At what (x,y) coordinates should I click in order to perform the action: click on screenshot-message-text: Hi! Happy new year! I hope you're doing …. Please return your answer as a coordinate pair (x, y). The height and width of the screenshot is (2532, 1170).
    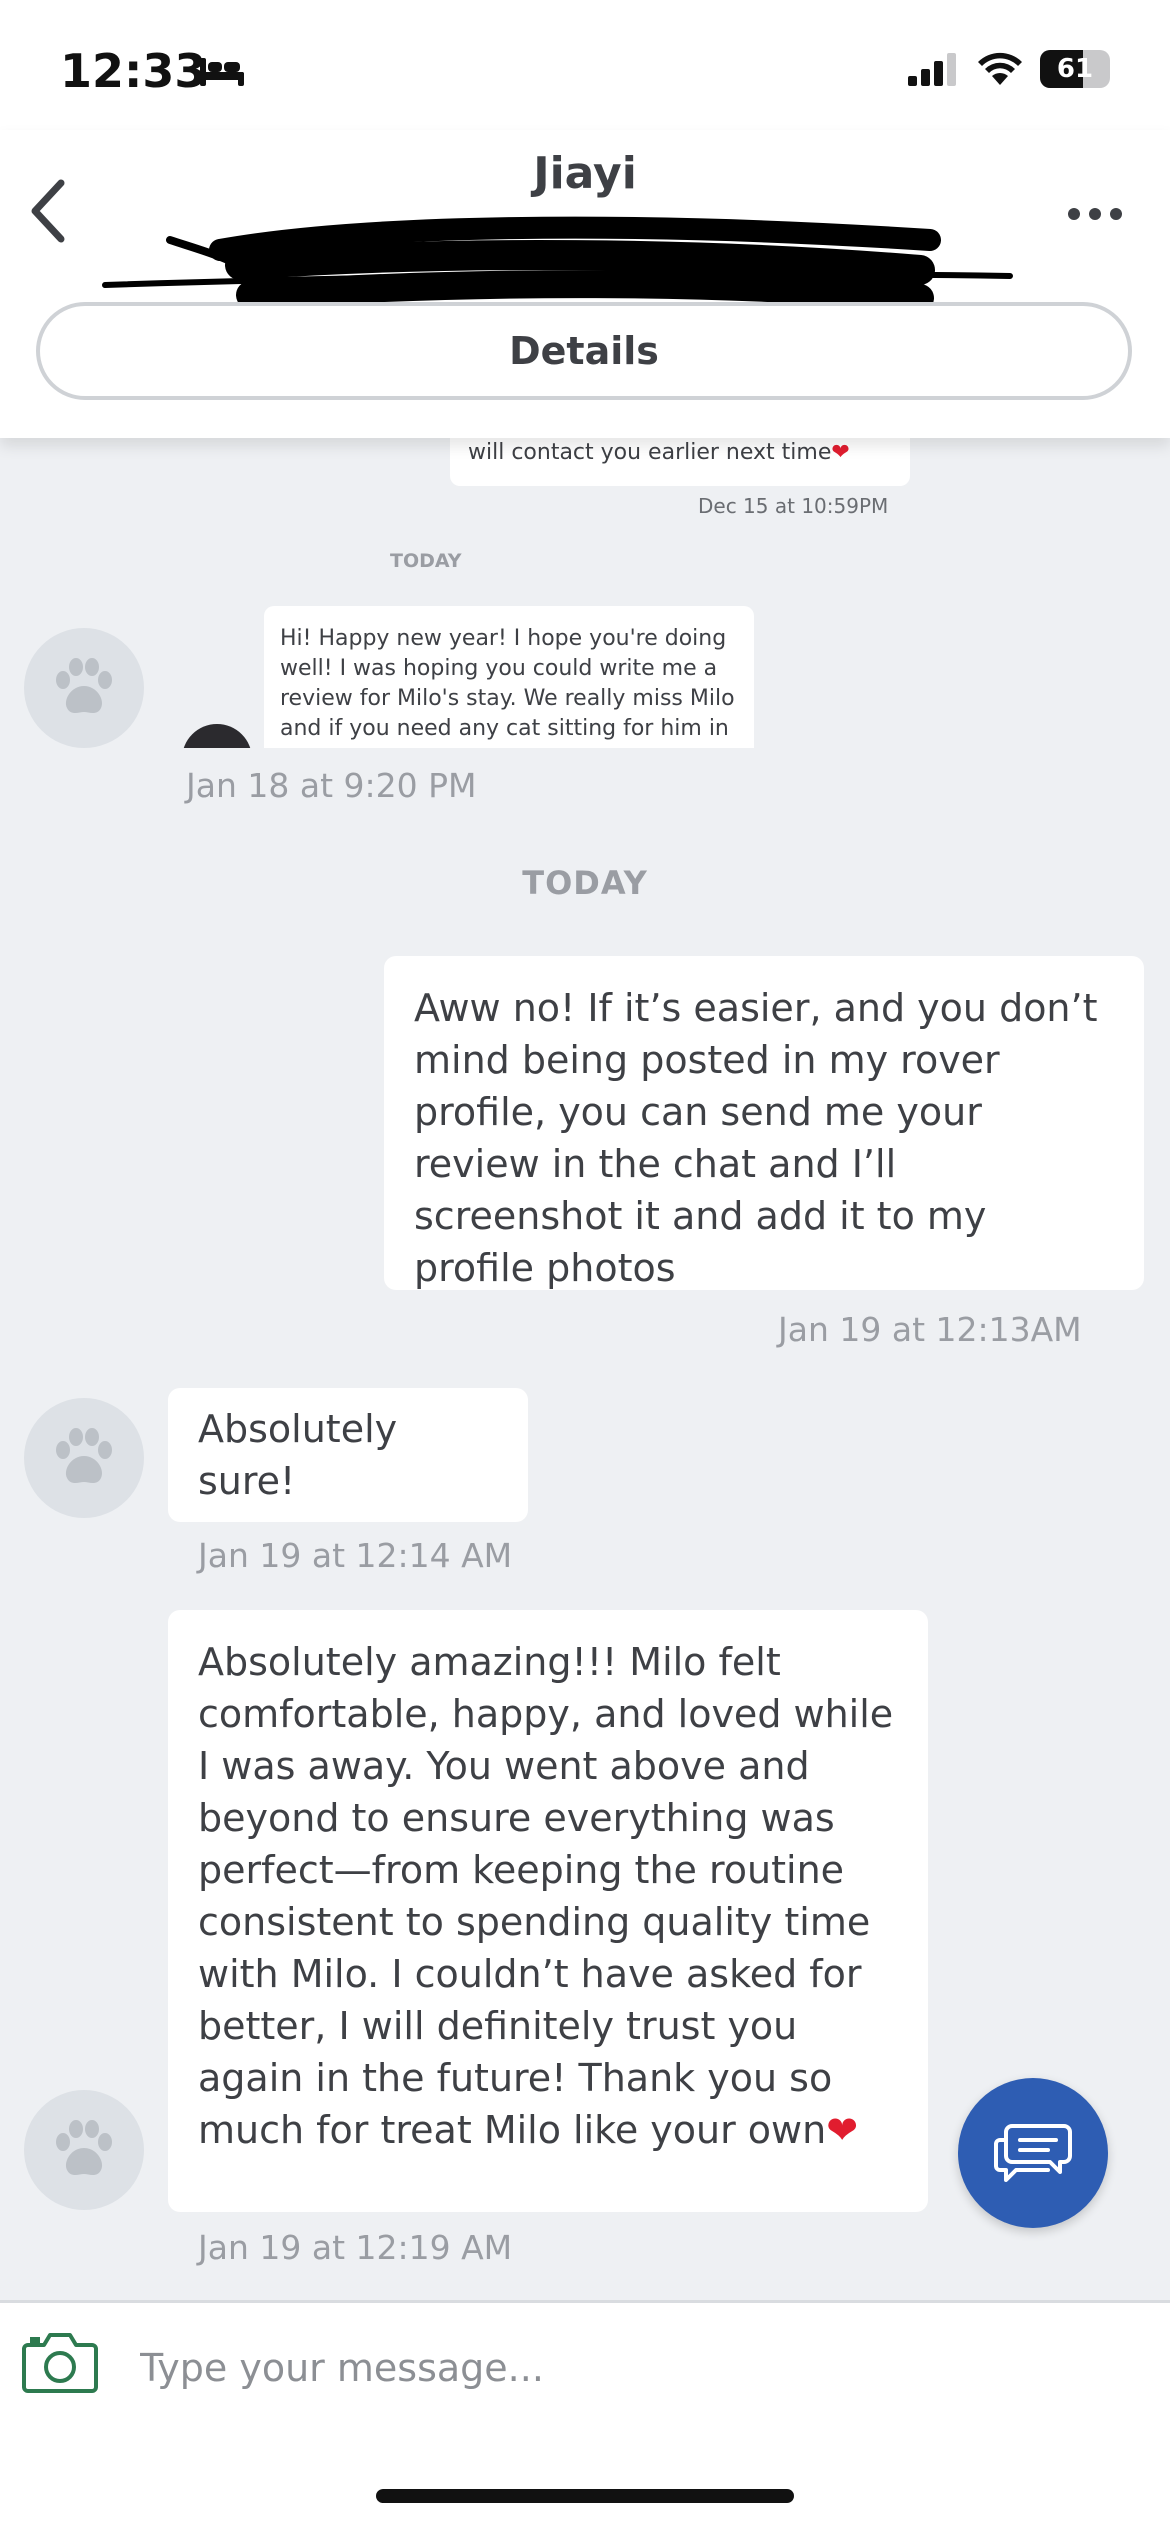
    Looking at the image, I should click on (507, 683).